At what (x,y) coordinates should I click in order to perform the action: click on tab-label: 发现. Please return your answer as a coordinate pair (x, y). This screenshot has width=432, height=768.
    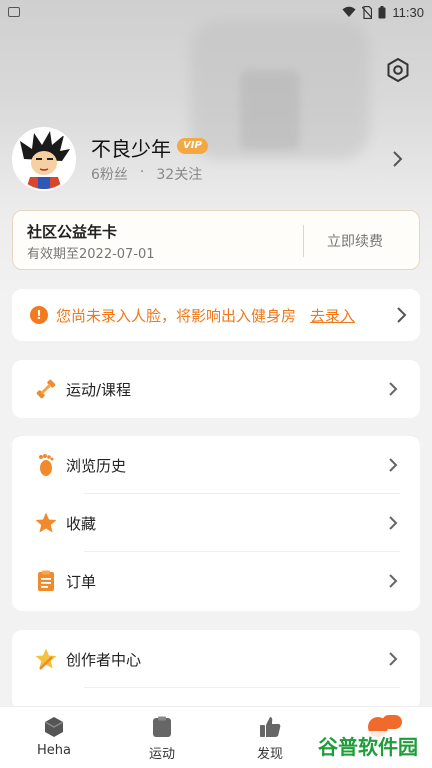
    Looking at the image, I should click on (269, 754).